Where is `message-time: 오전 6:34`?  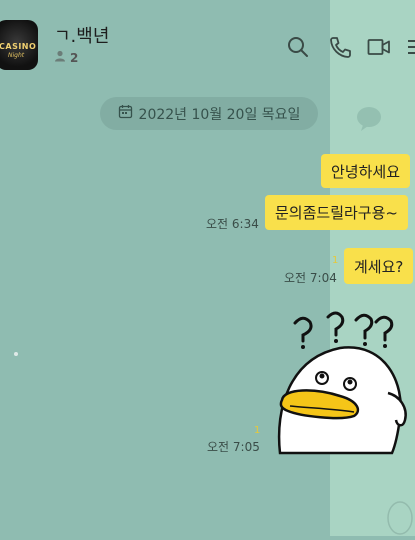
message-time: 오전 6:34 is located at coordinates (232, 224).